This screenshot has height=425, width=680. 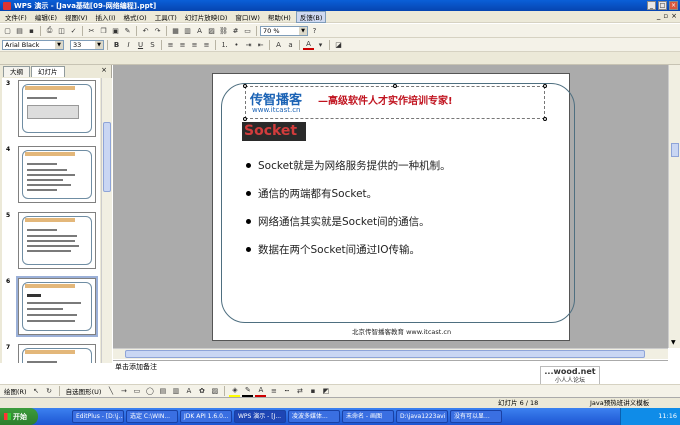 I want to click on menu-file: 文件(F), so click(x=16, y=17).